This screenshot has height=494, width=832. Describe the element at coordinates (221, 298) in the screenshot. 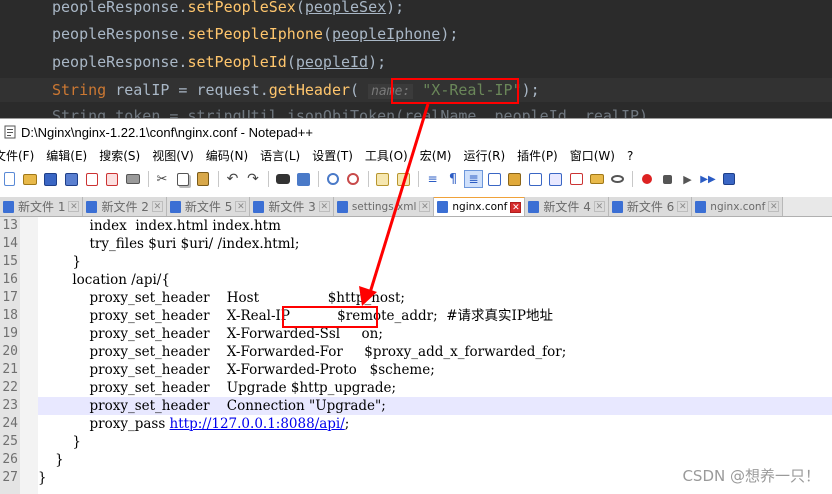

I see `code-line: proxy_set_header Host $http_host;` at that location.